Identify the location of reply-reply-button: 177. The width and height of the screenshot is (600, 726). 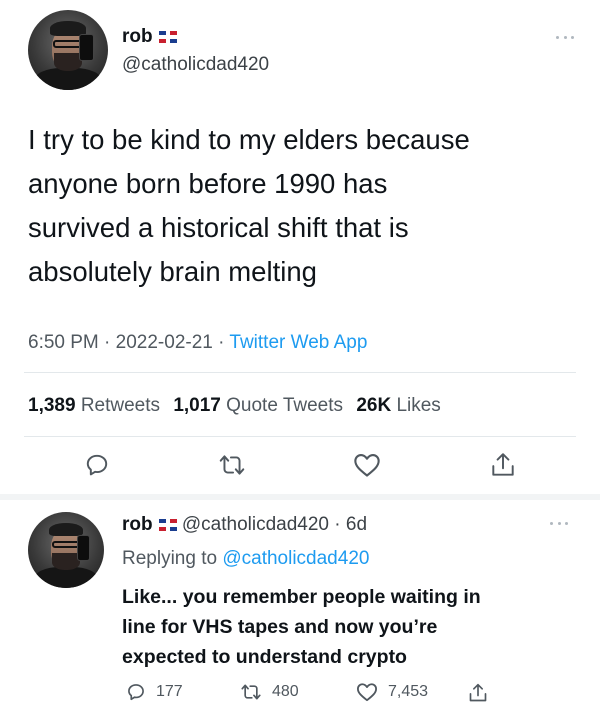
(154, 692).